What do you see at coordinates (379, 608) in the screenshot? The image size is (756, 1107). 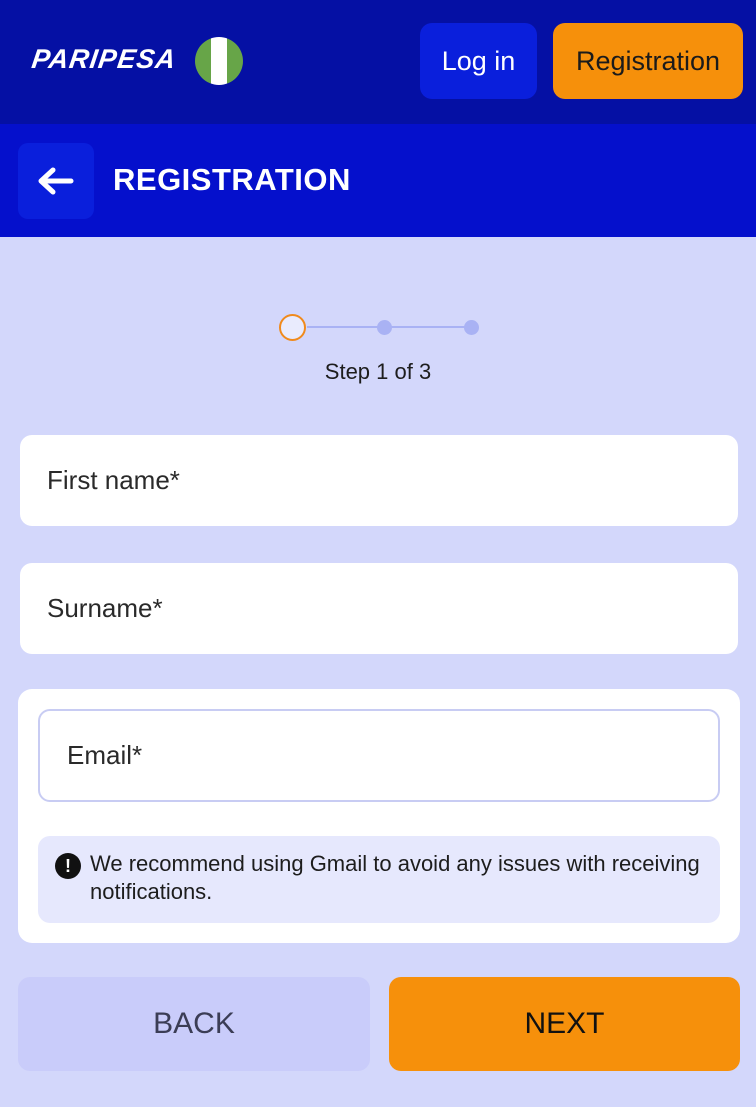 I see `surname-field: Surname*` at bounding box center [379, 608].